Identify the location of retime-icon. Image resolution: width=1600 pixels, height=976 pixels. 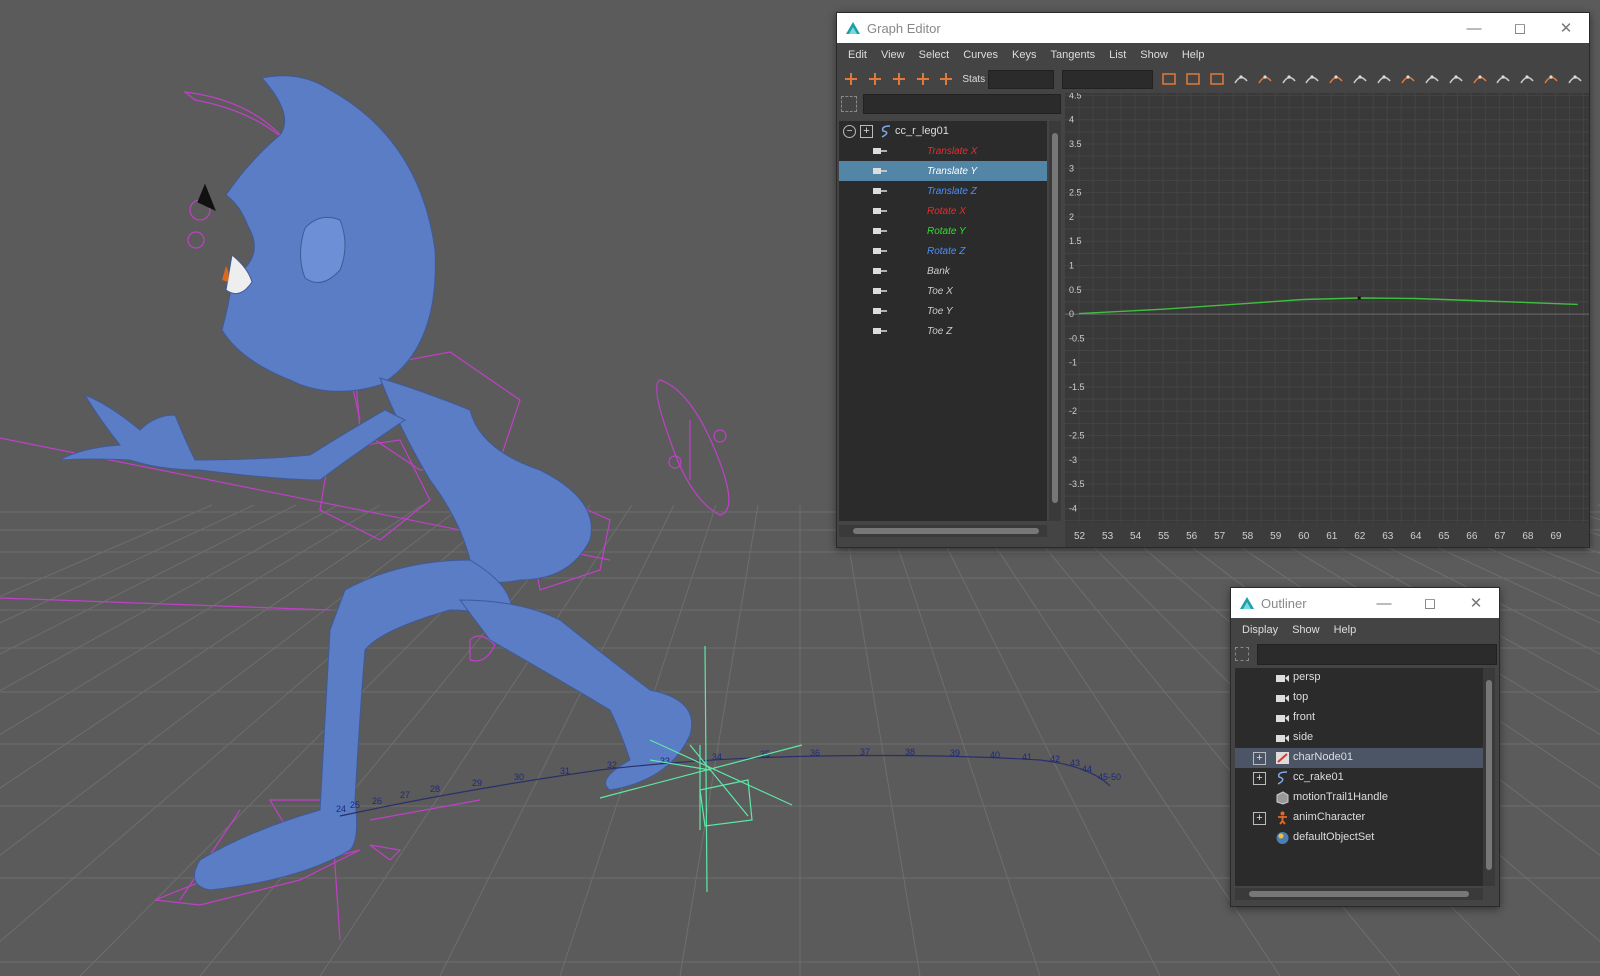
(947, 79).